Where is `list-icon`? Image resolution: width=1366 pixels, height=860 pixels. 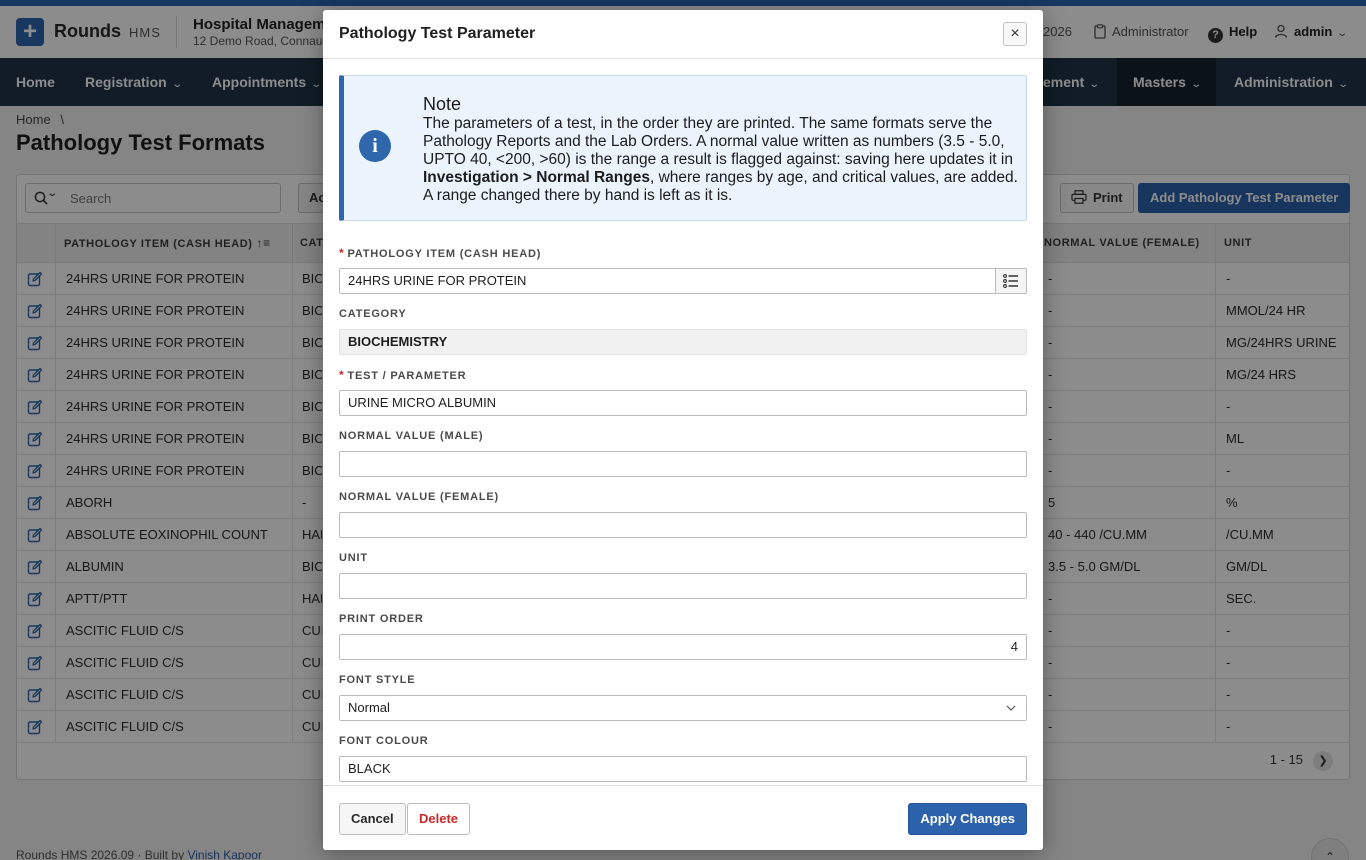 list-icon is located at coordinates (1010, 281).